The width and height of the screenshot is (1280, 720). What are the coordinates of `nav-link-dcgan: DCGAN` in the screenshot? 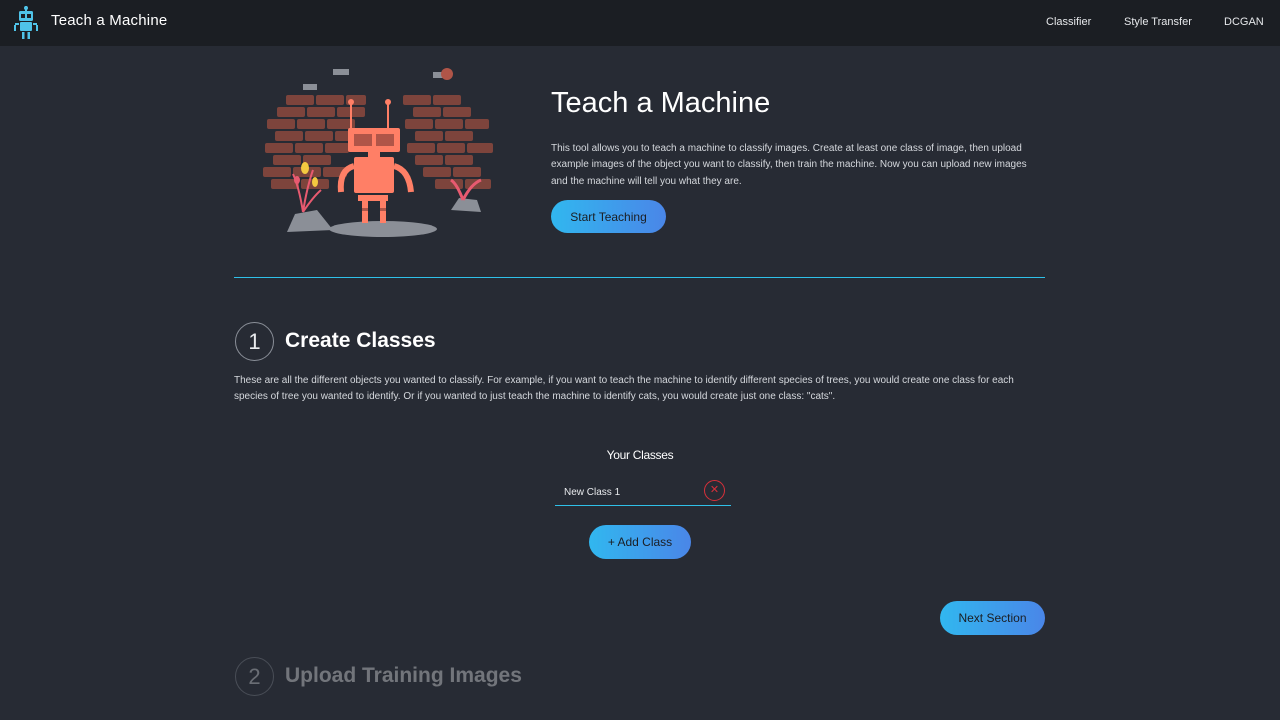 It's located at (1244, 22).